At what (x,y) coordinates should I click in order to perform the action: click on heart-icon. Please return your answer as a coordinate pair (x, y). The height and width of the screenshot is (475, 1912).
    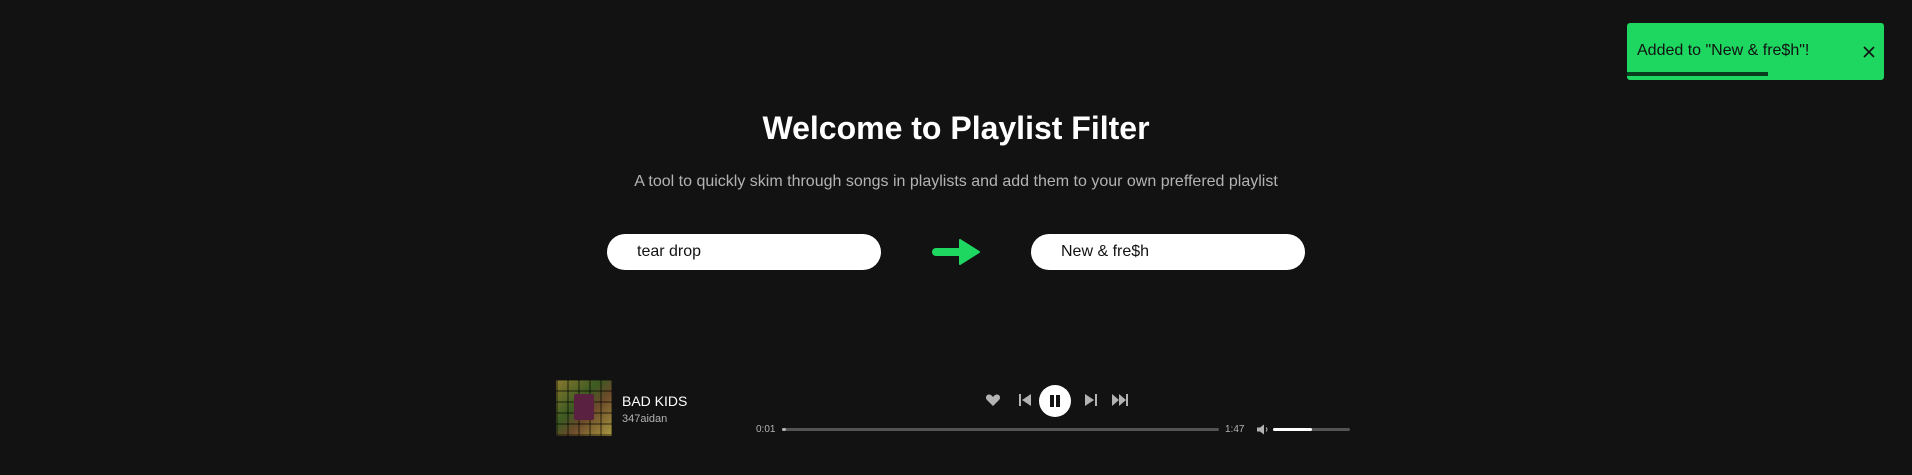
    Looking at the image, I should click on (993, 400).